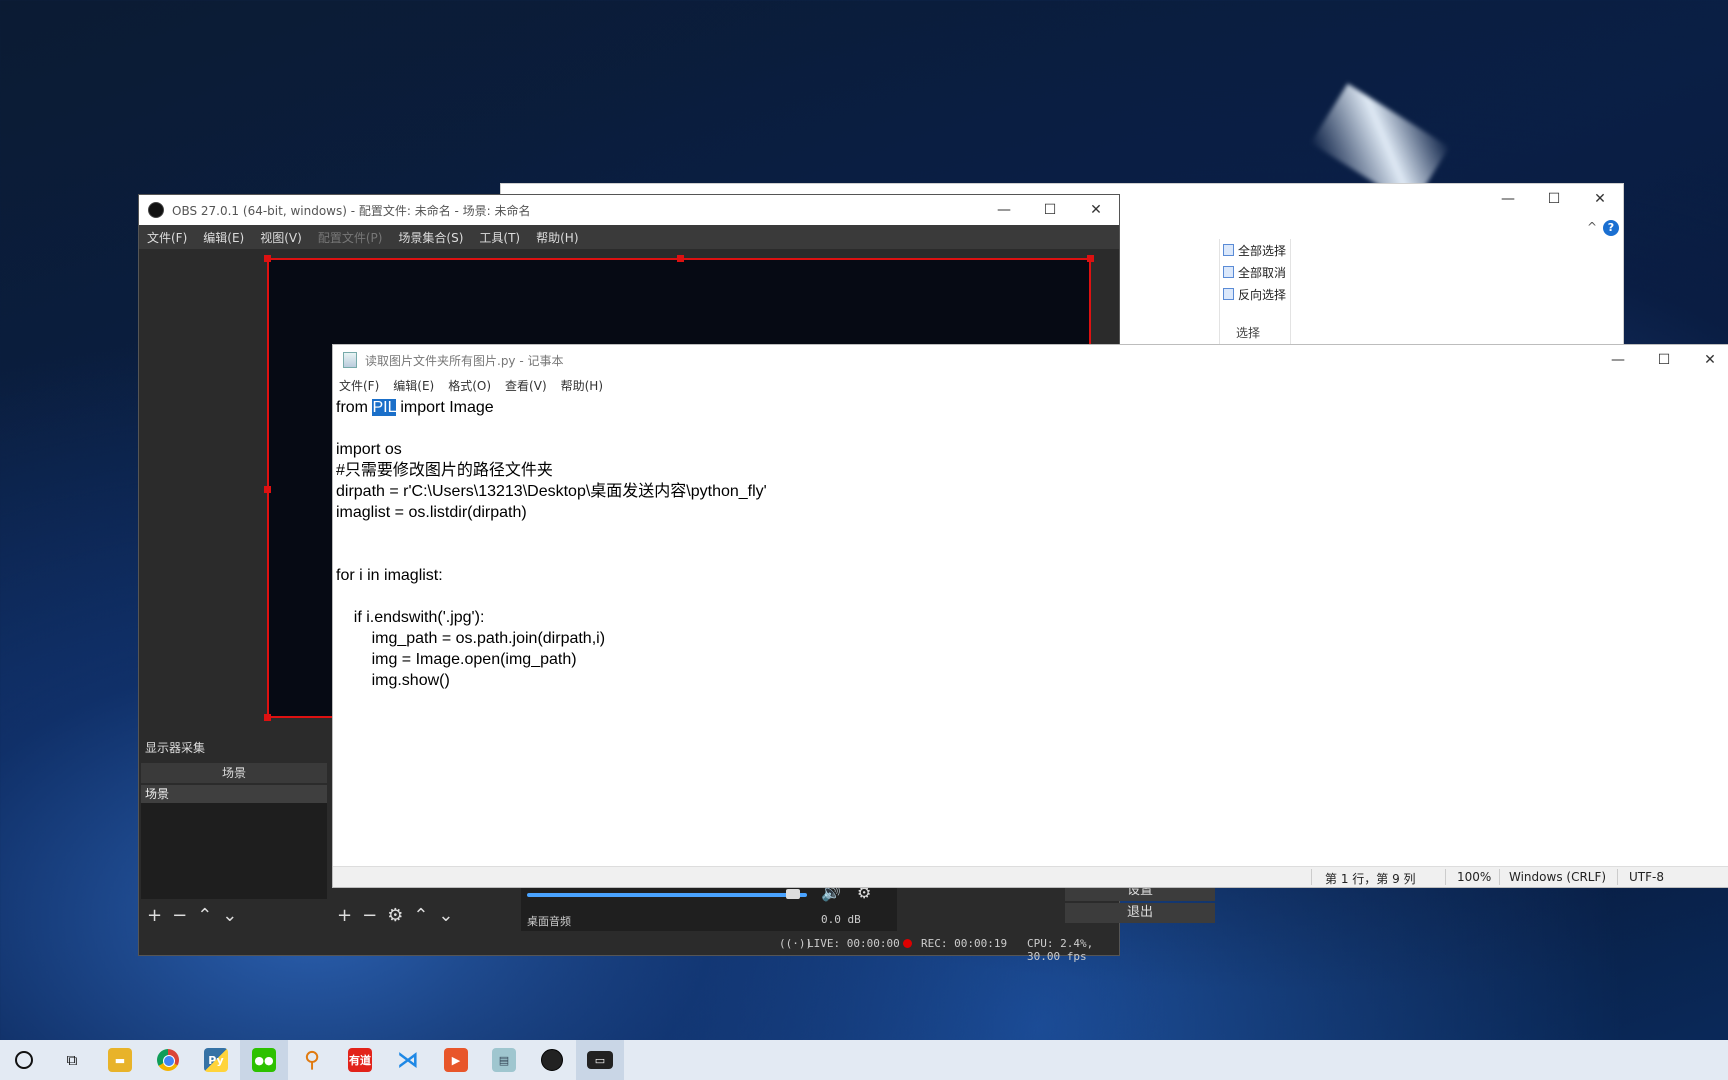 The width and height of the screenshot is (1728, 1080). I want to click on cpu-status: CPU: 2.4%, 30.00 fps, so click(1060, 950).